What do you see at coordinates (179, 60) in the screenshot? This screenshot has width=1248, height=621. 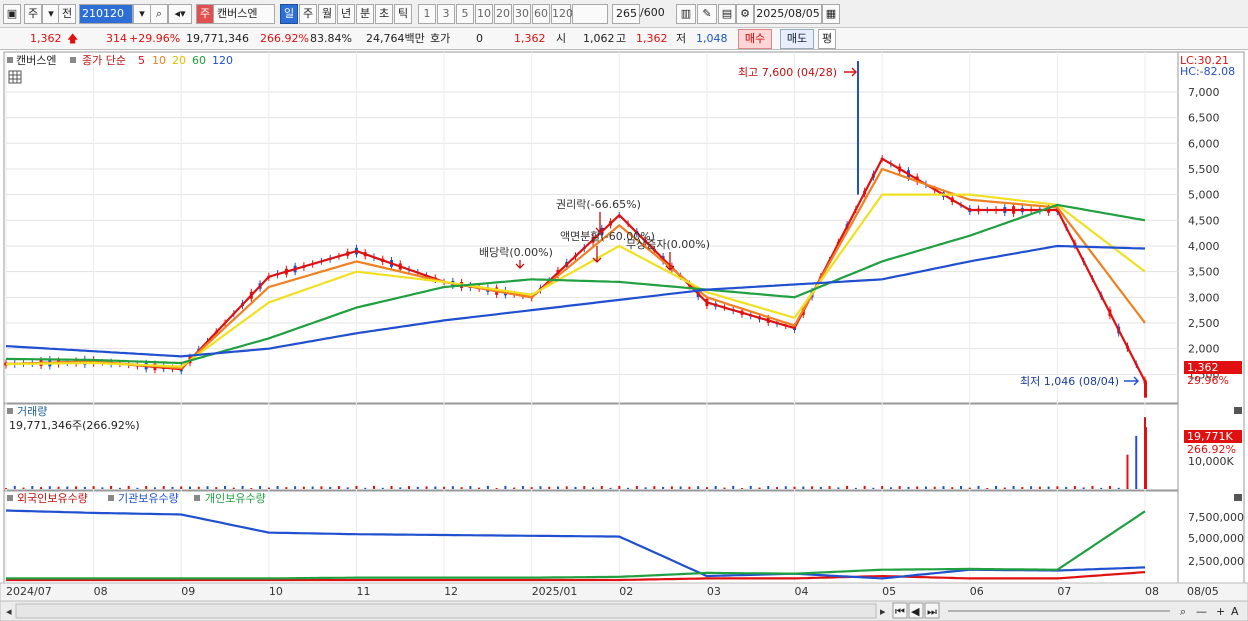 I see `ma-20-label: 20` at bounding box center [179, 60].